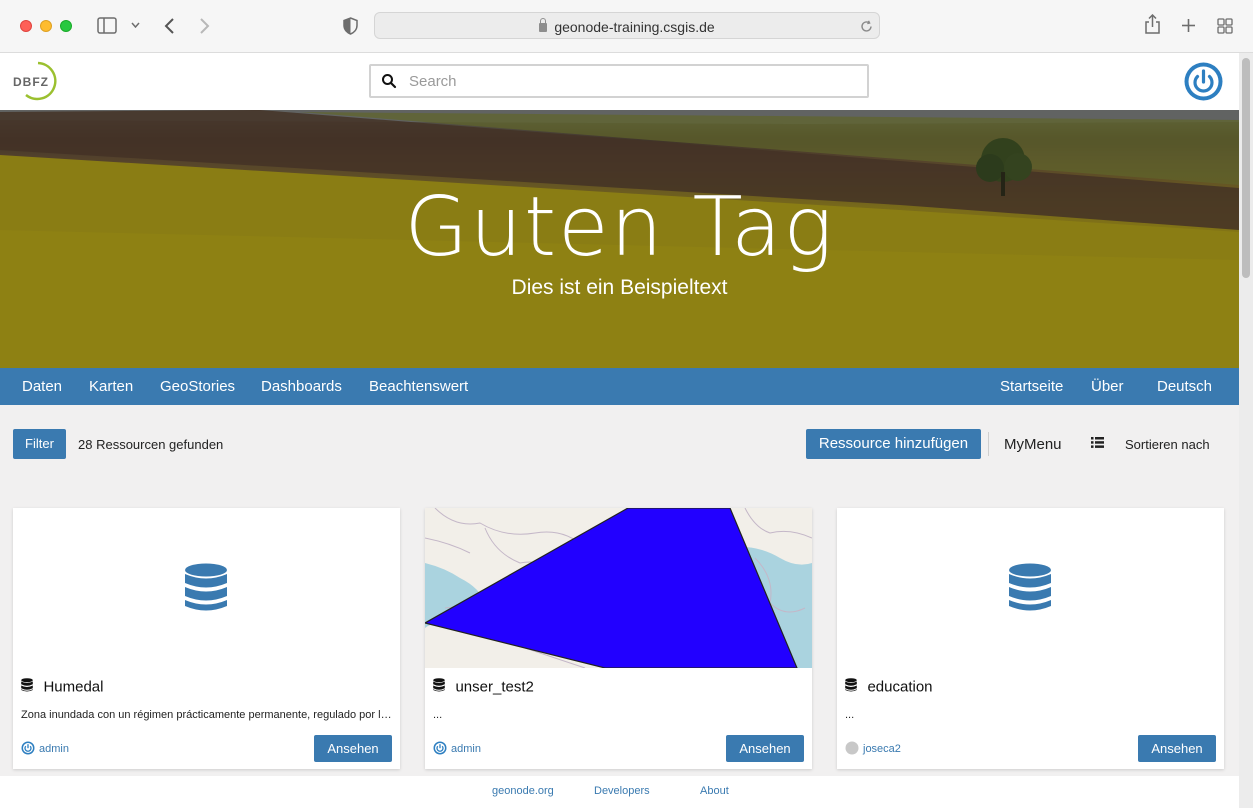 Image resolution: width=1253 pixels, height=808 pixels. I want to click on logo-text: DBFZ, so click(31, 82).